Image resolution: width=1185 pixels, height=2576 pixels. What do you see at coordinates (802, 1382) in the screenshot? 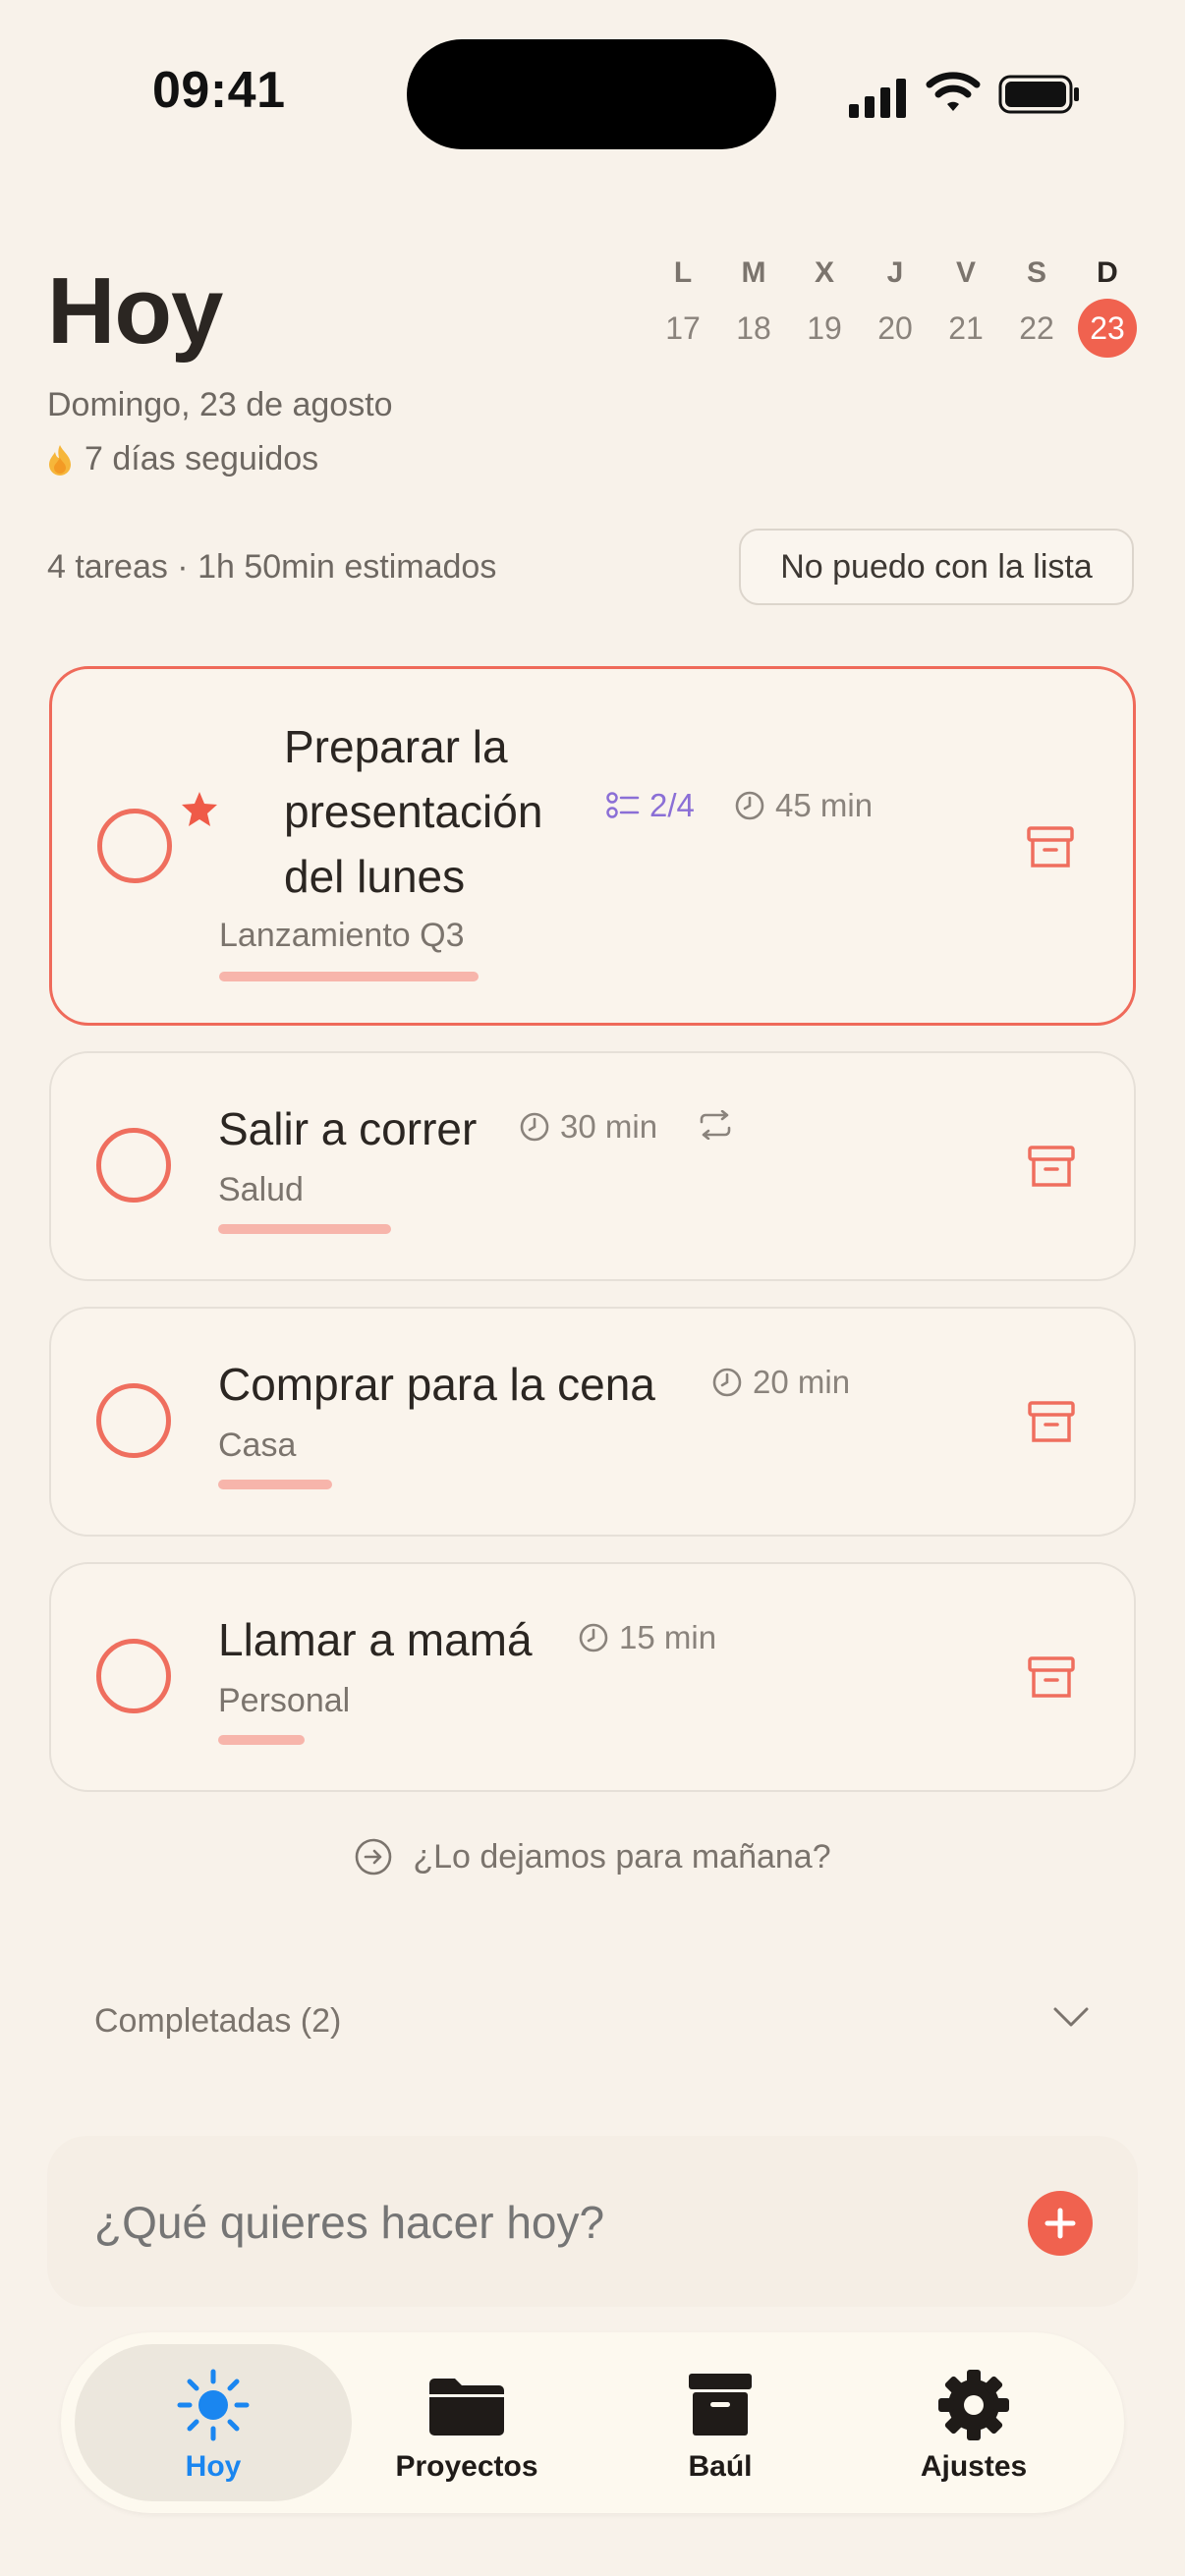
I see `duration-label: 20 min` at bounding box center [802, 1382].